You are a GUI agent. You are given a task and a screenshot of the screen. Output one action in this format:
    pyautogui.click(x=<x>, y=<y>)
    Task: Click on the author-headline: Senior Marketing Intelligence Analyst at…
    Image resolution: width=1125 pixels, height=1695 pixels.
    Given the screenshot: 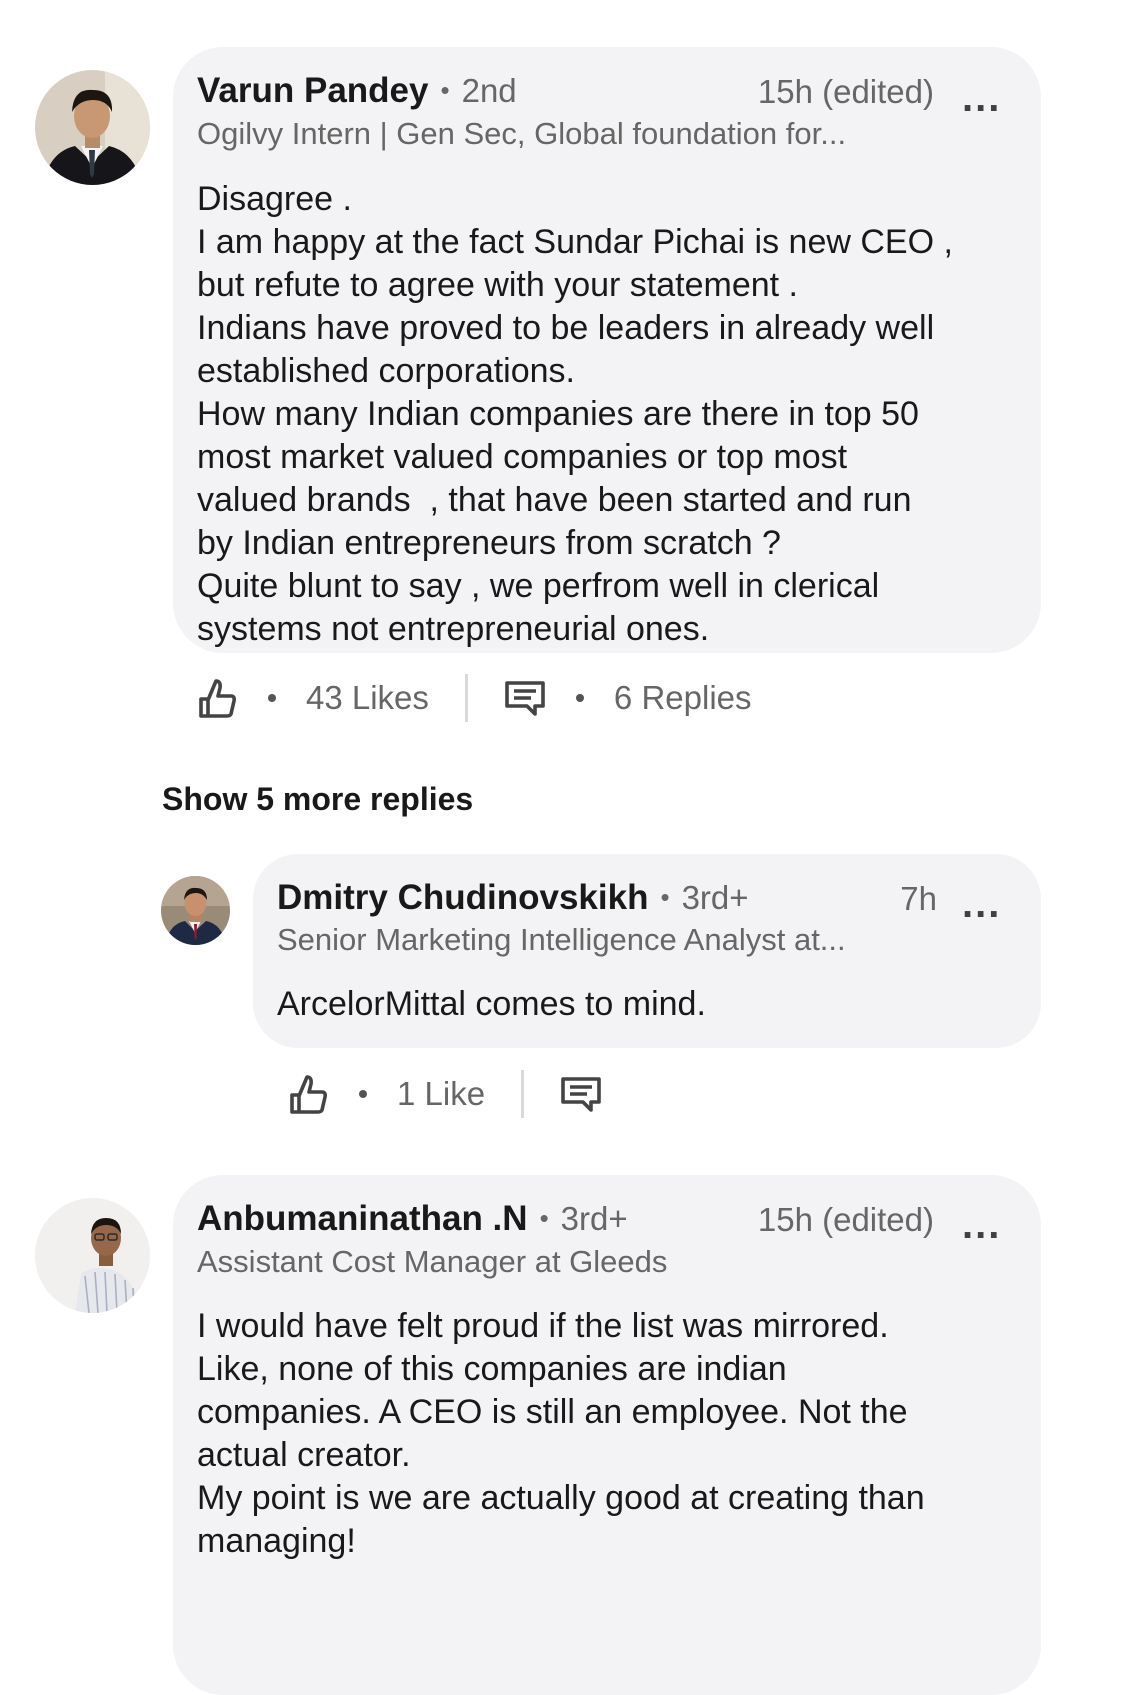 What is the action you would take?
    pyautogui.click(x=561, y=939)
    